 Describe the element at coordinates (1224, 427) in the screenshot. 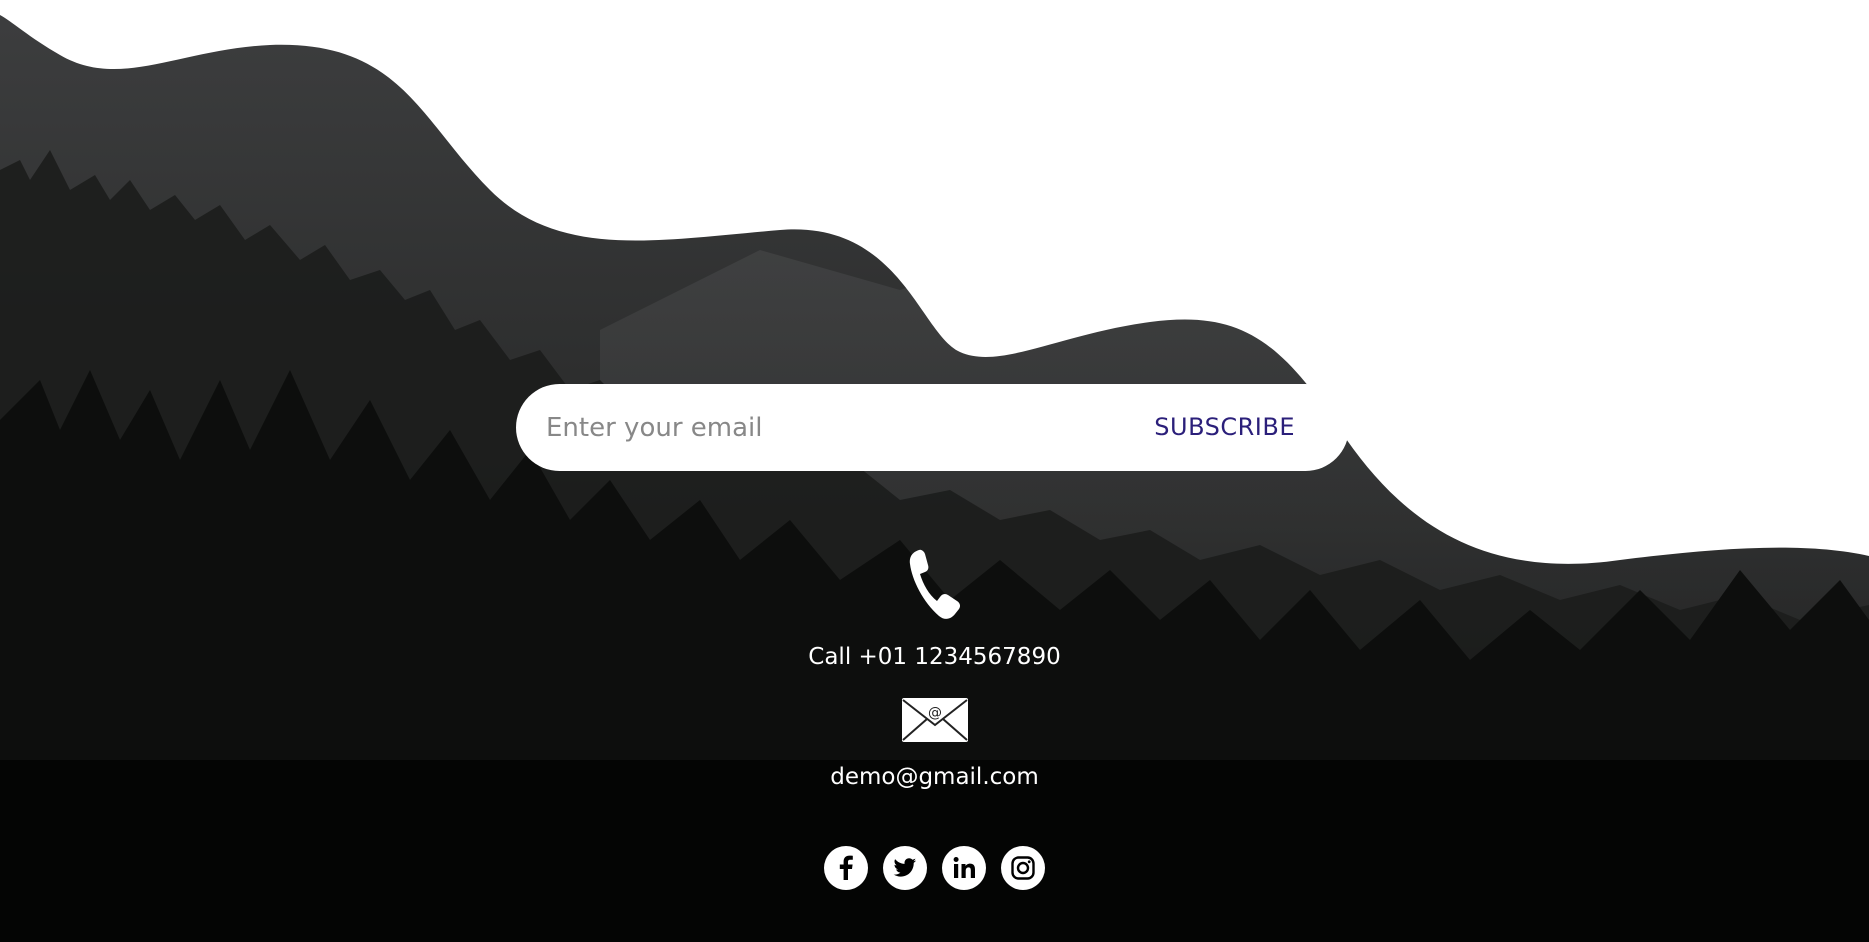

I see `subscribe-button: SUBSCRIBE` at that location.